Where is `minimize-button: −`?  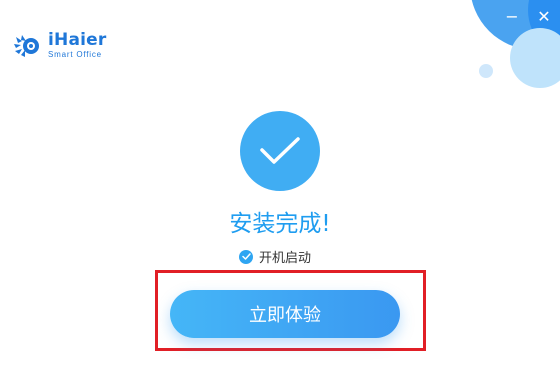 minimize-button: − is located at coordinates (512, 16).